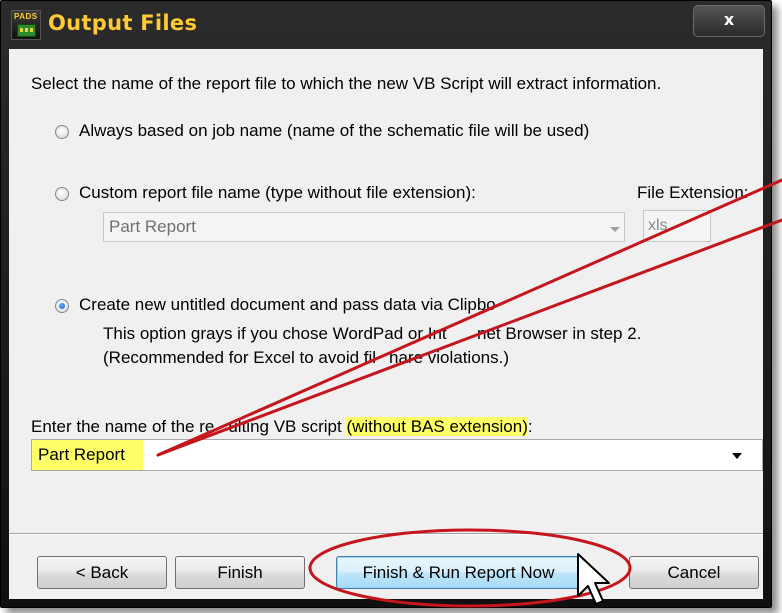  I want to click on back-button: < Back, so click(102, 572).